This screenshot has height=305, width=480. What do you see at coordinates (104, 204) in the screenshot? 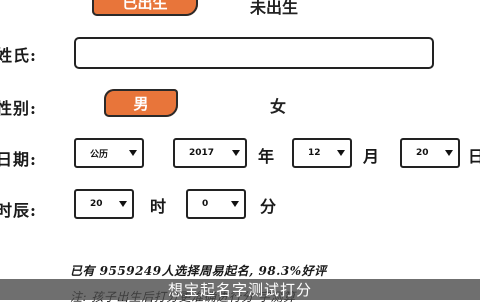
I see `hour-select: 20` at bounding box center [104, 204].